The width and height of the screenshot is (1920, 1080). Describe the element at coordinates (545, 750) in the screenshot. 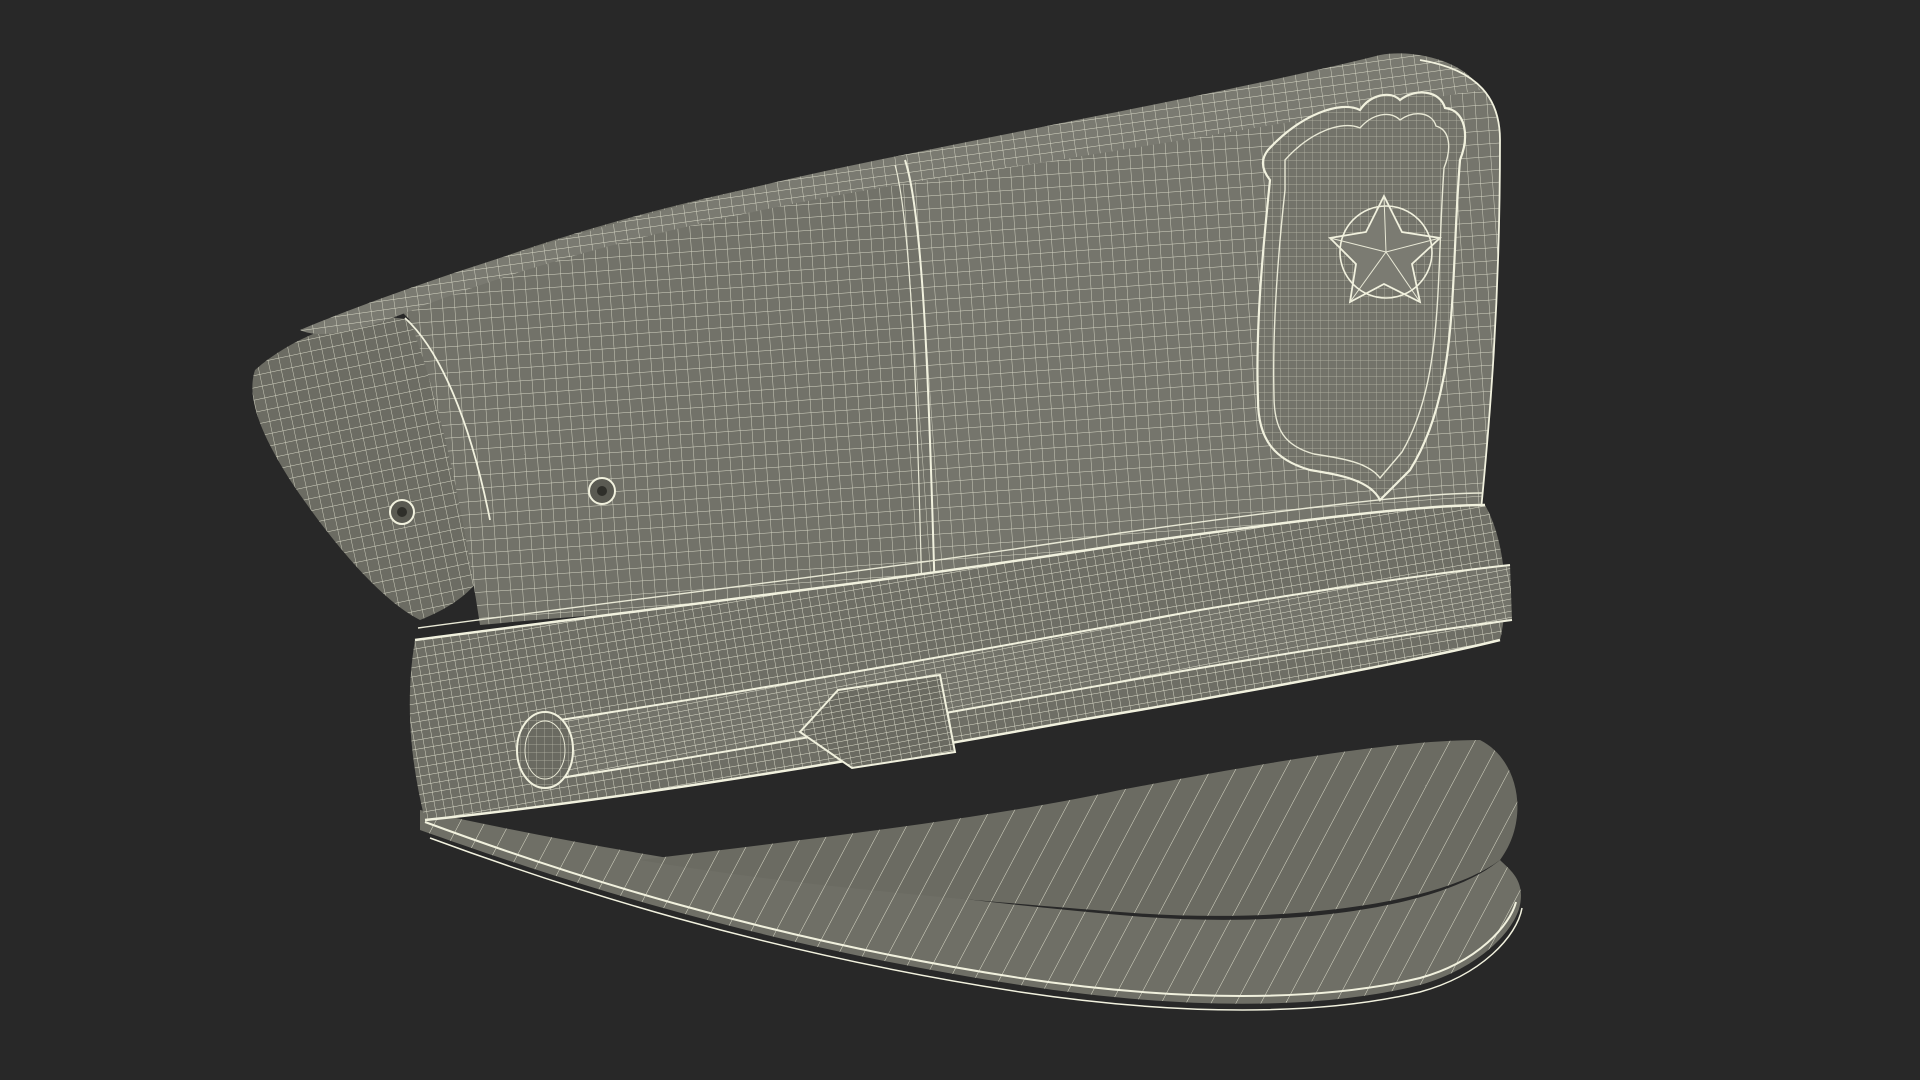

I see `side-button` at that location.